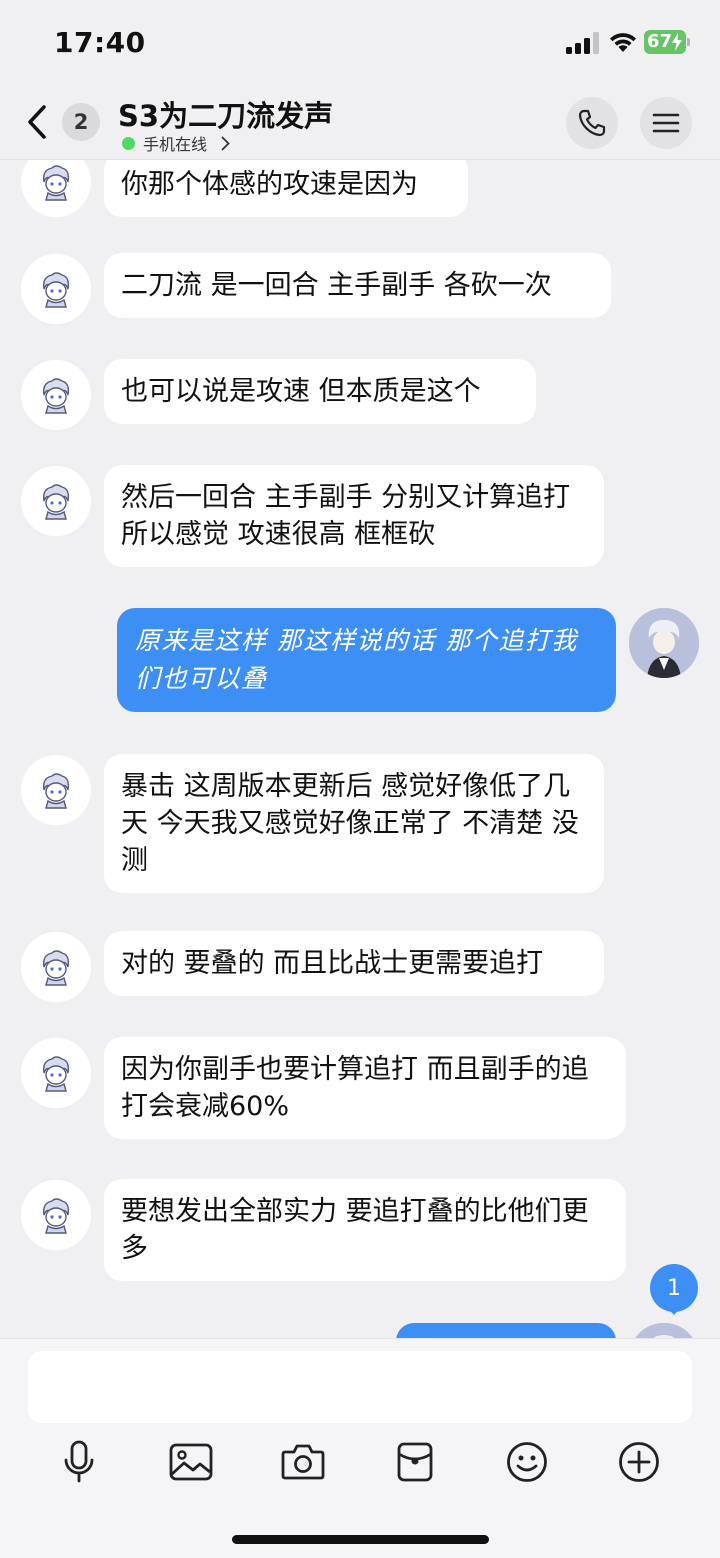 Image resolution: width=720 pixels, height=1558 pixels. I want to click on red-packet-button, so click(415, 1462).